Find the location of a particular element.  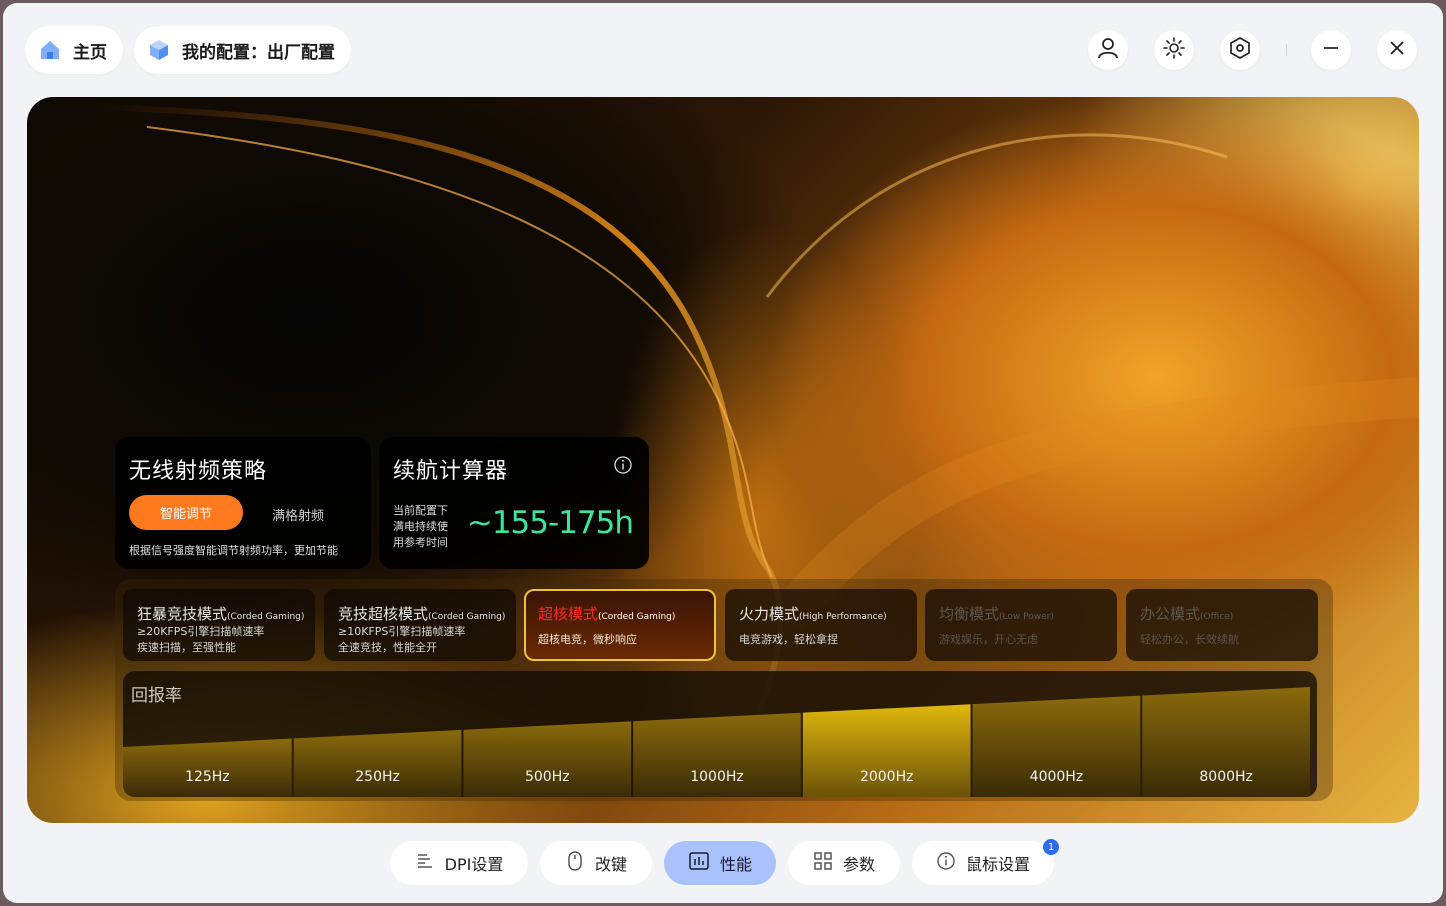

home-icon is located at coordinates (50, 50).